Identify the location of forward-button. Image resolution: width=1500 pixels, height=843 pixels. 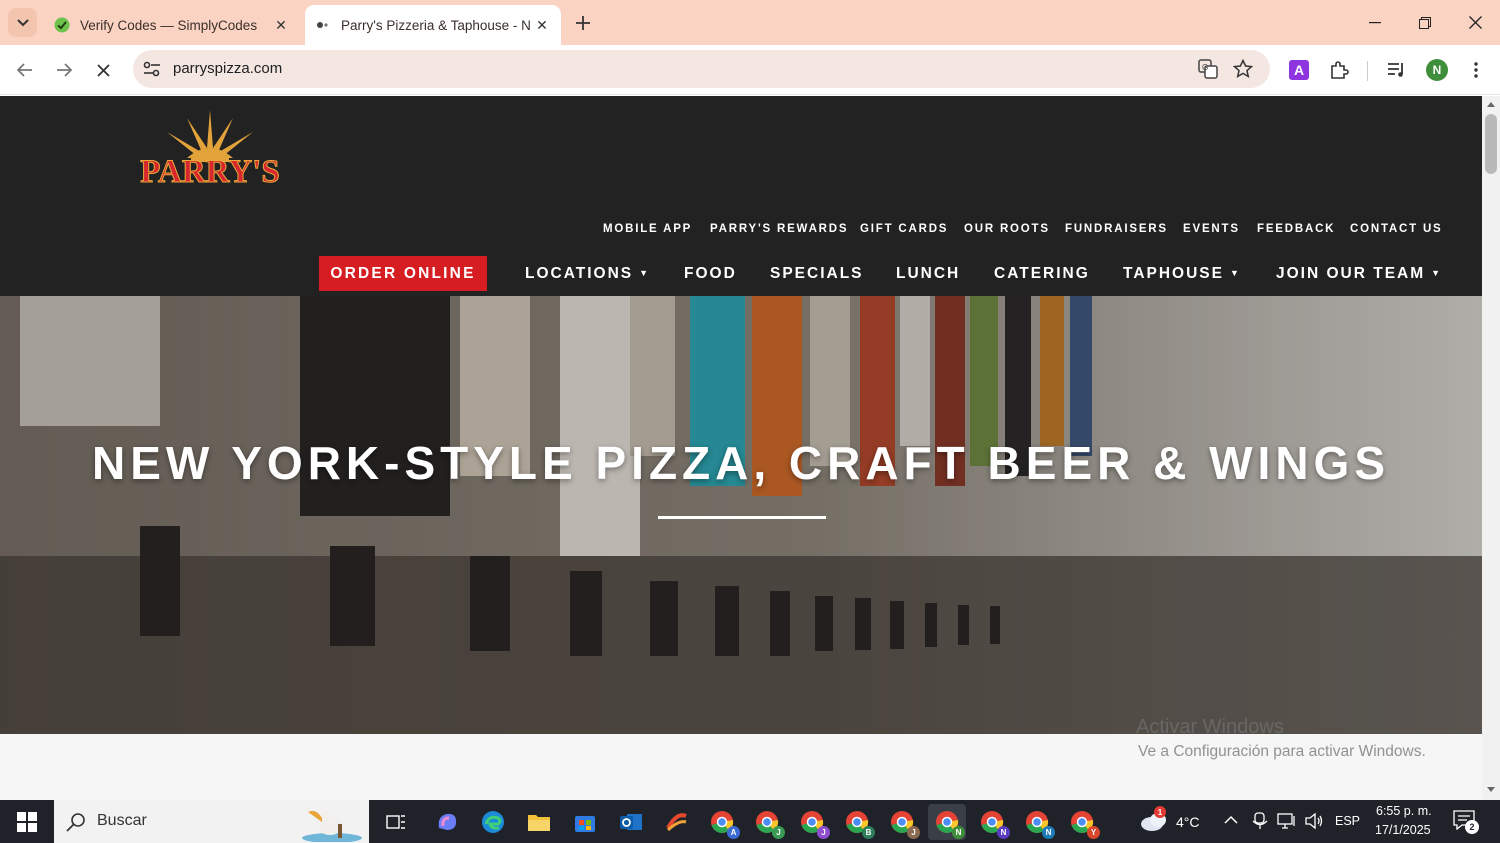
(64, 70).